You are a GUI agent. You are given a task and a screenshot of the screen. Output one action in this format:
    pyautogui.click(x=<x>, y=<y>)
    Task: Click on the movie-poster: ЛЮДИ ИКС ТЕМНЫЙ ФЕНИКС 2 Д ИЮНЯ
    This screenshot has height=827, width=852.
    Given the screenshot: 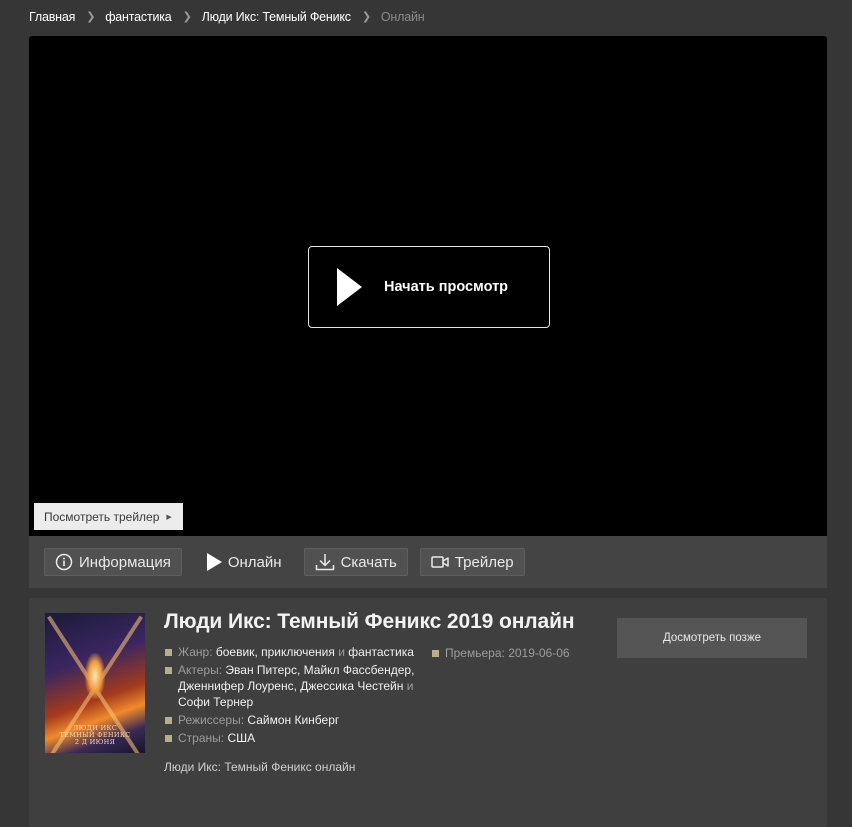 What is the action you would take?
    pyautogui.click(x=95, y=683)
    